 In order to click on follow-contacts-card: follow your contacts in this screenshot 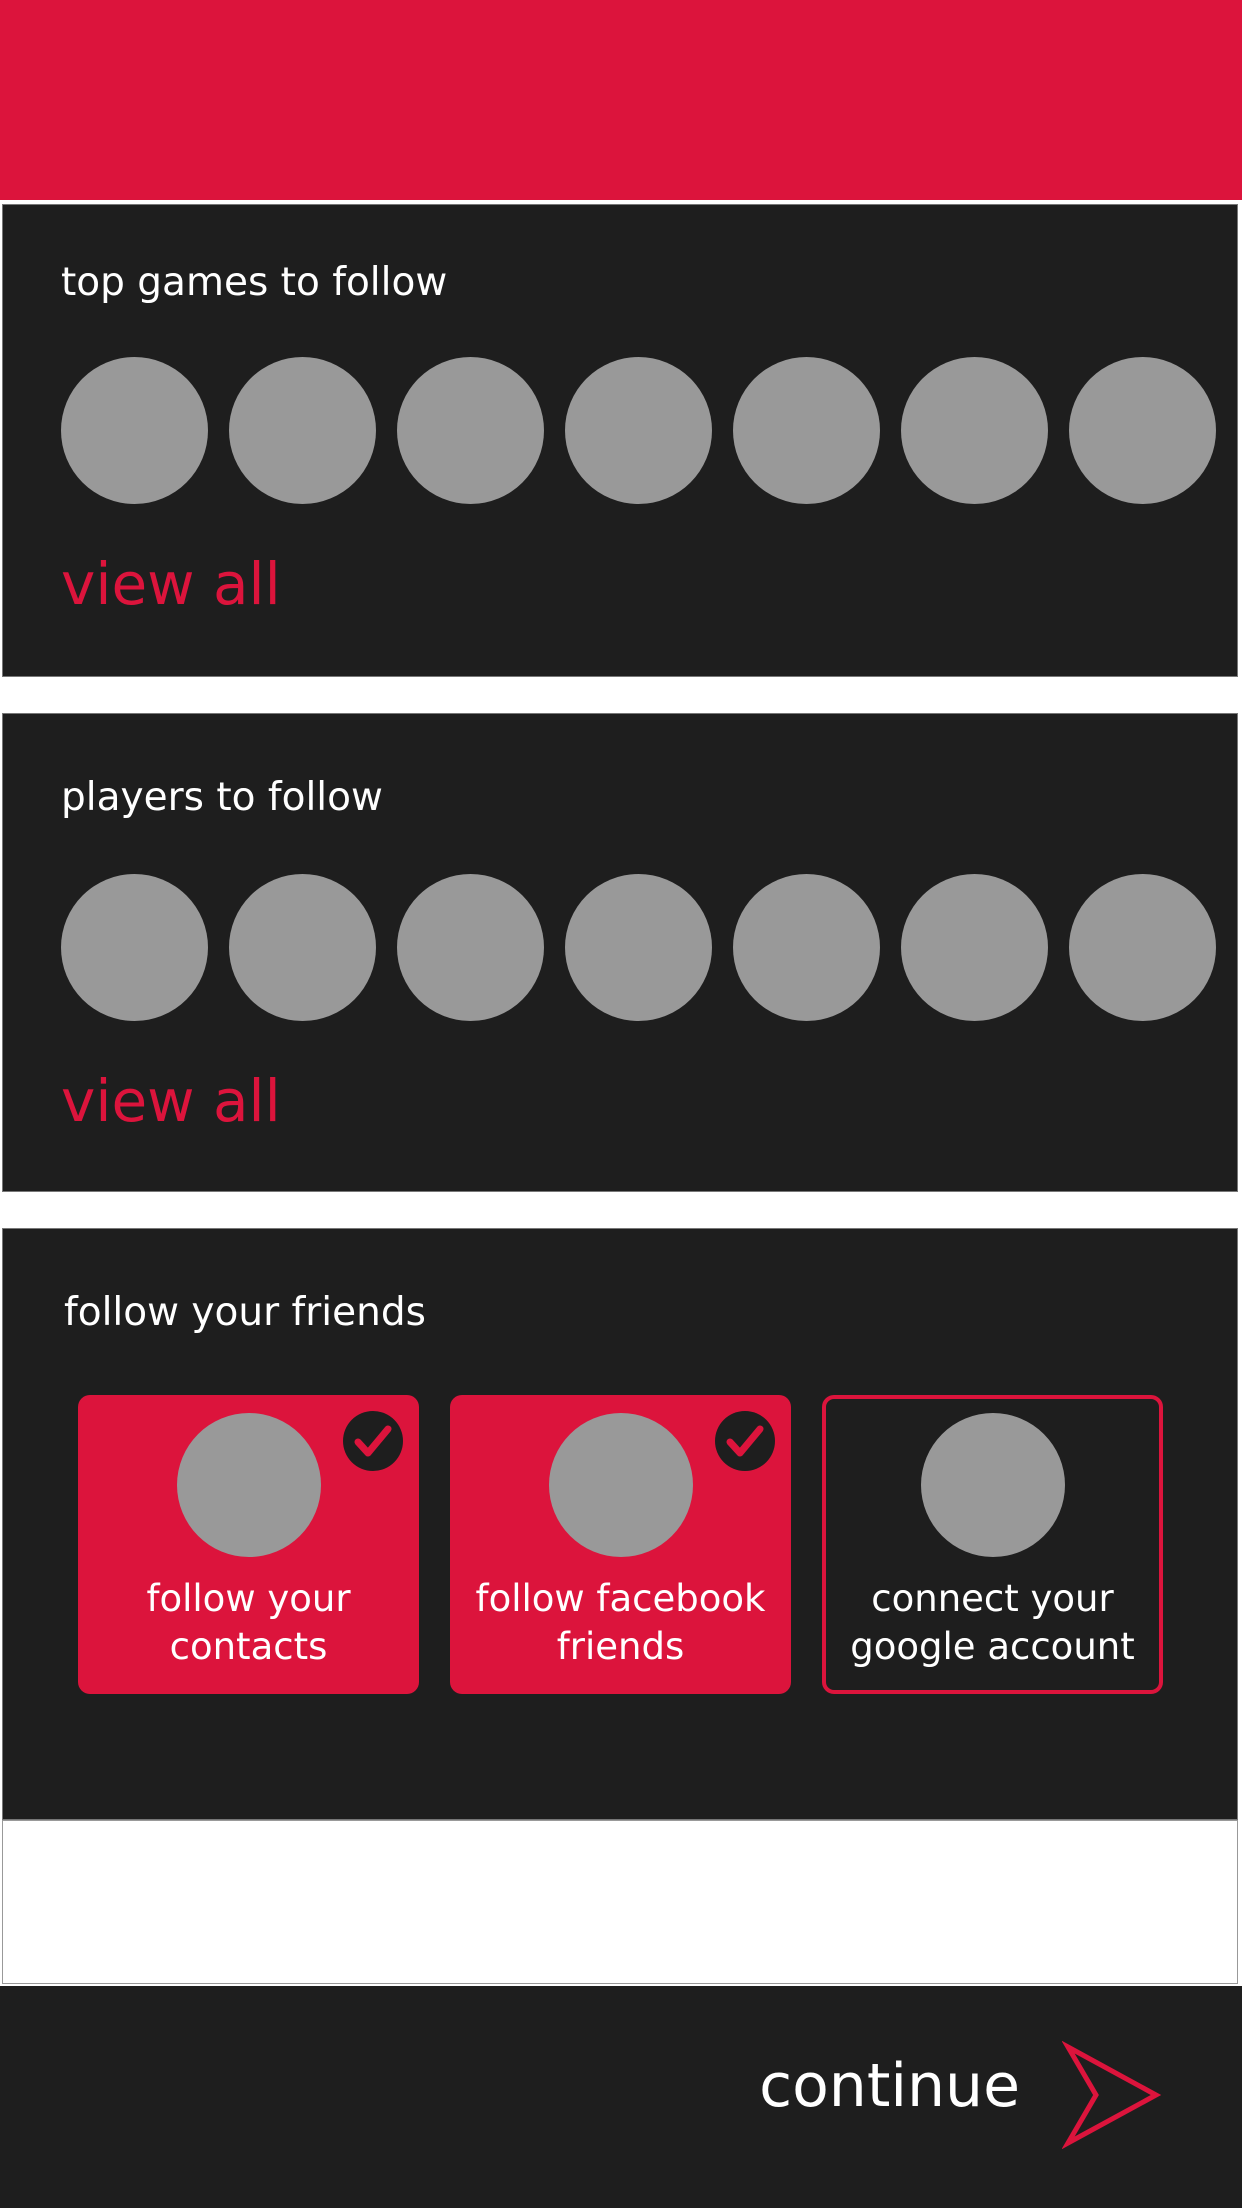, I will do `click(248, 1544)`.